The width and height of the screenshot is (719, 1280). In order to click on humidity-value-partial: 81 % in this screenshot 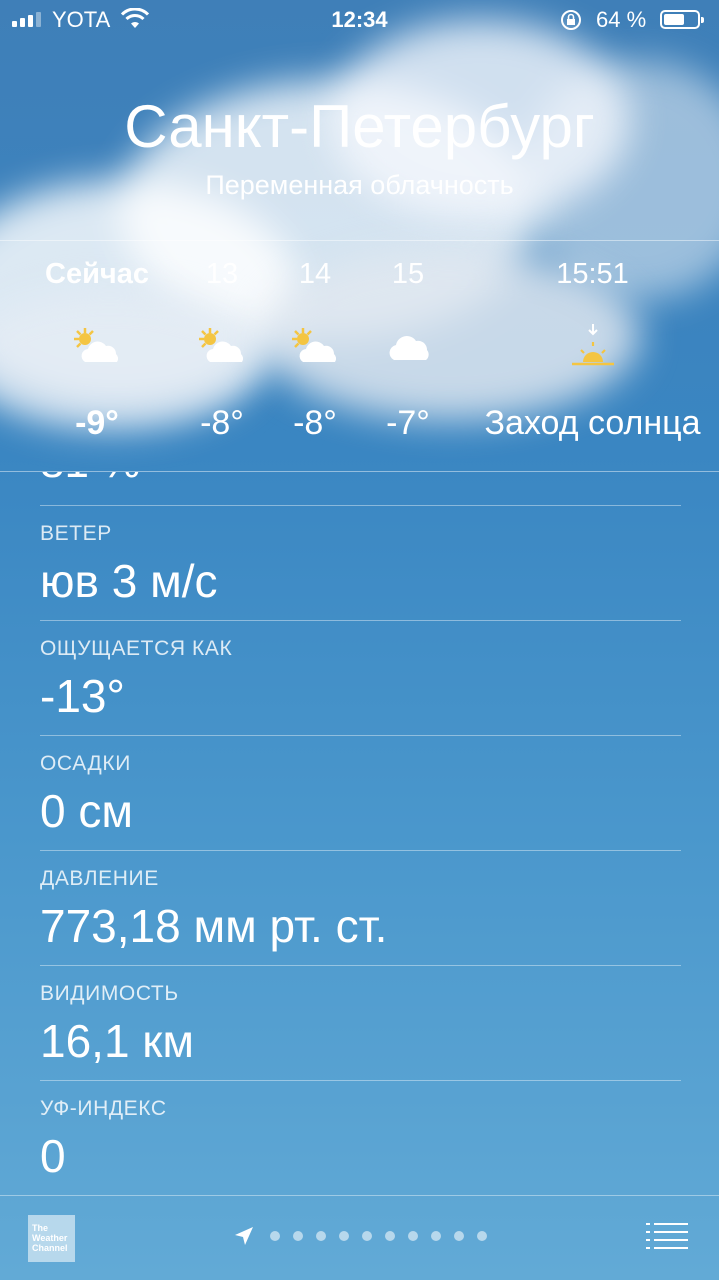, I will do `click(90, 480)`.